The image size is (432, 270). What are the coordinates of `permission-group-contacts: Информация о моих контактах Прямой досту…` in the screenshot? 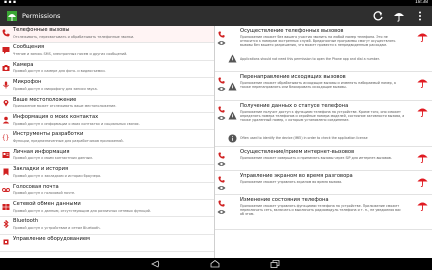 It's located at (107, 122).